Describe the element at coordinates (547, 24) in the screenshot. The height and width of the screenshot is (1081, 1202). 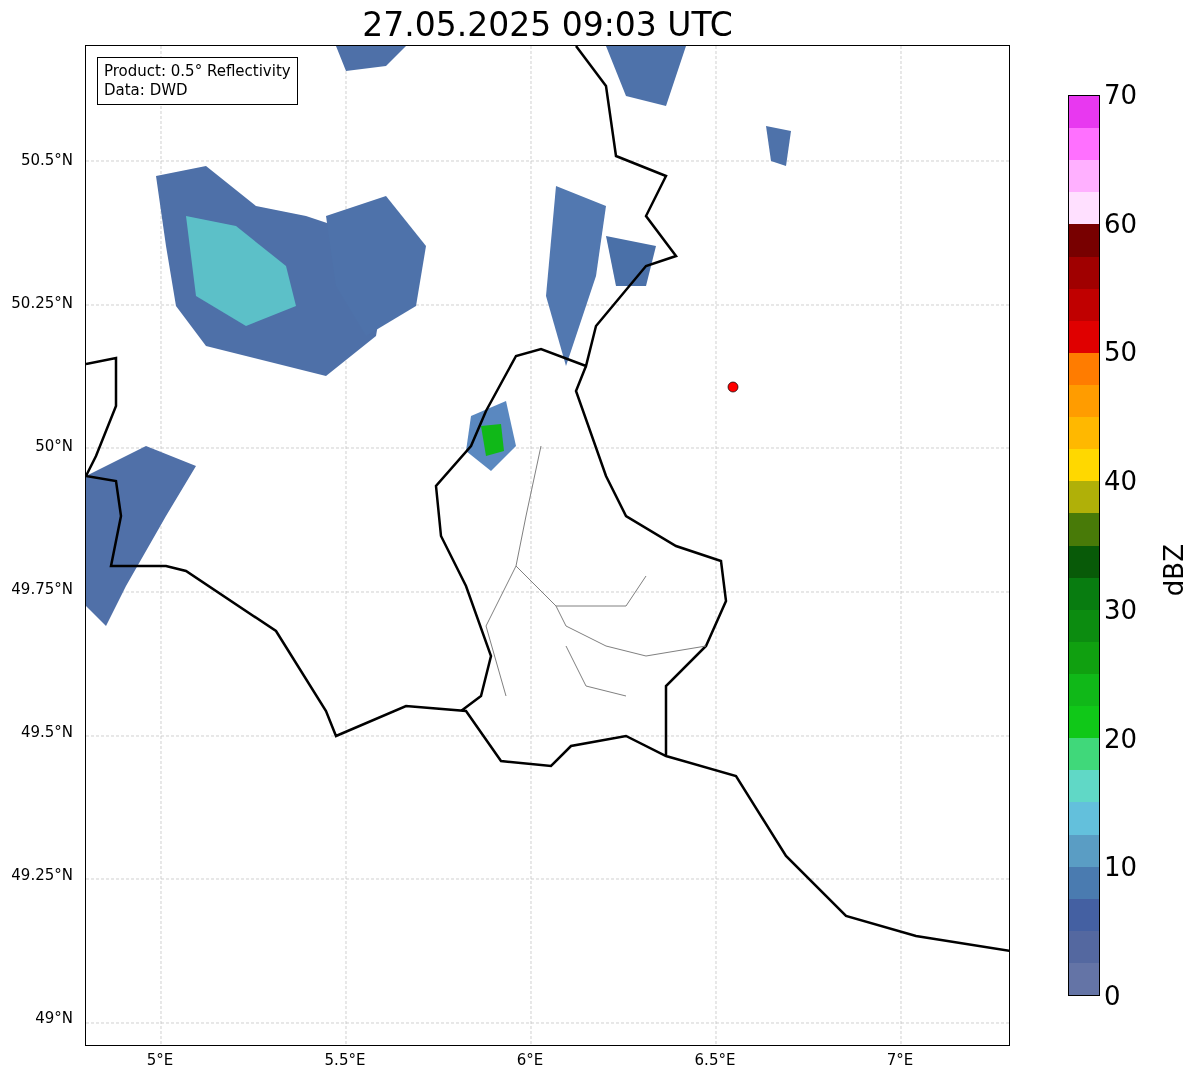
I see `chart-title: 27.05.2025 09:03 UTC` at that location.